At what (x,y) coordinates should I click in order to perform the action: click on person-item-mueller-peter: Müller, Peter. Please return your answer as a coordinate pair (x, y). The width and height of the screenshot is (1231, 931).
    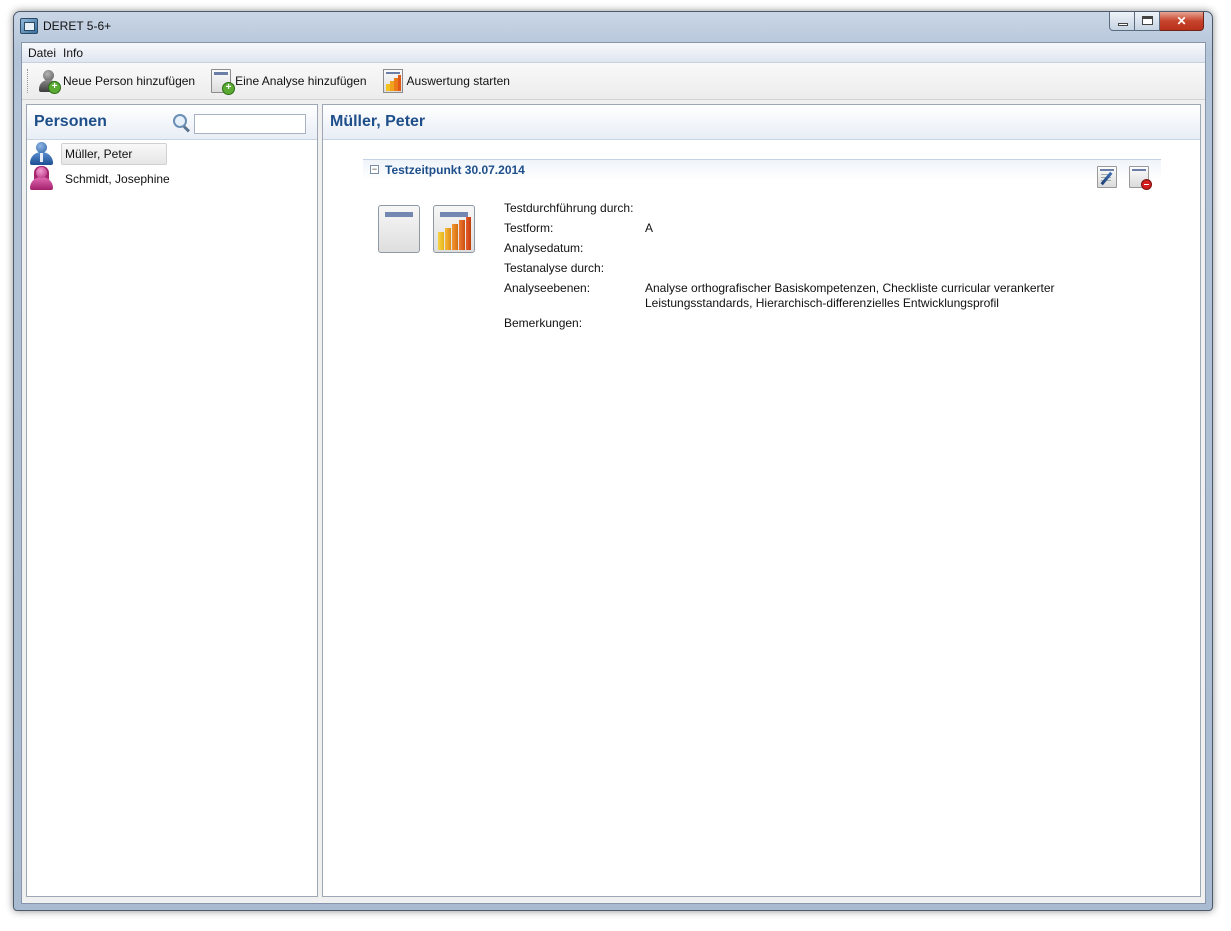
    Looking at the image, I should click on (172, 153).